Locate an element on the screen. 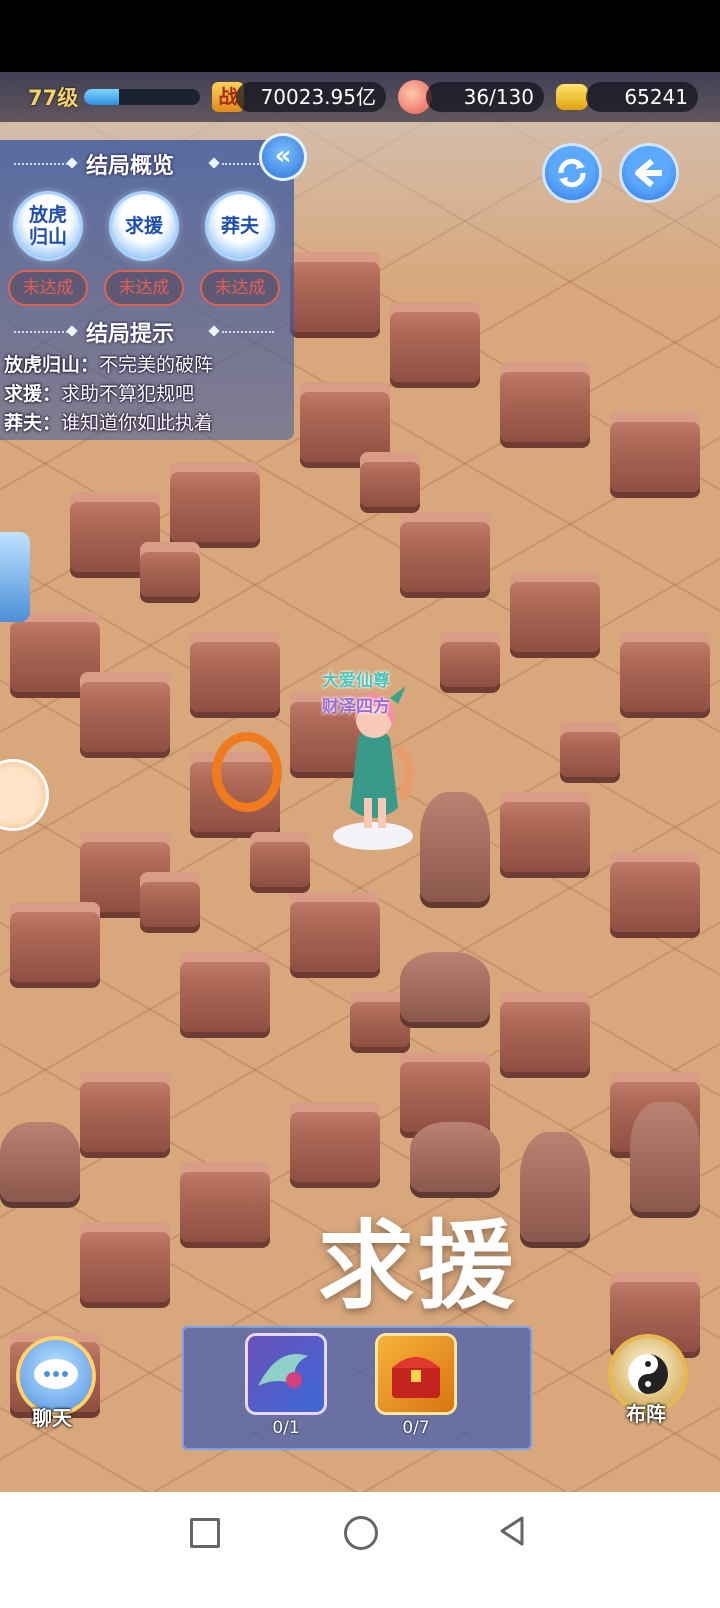 The image size is (720, 1608). gold-ingot-icon is located at coordinates (572, 97).